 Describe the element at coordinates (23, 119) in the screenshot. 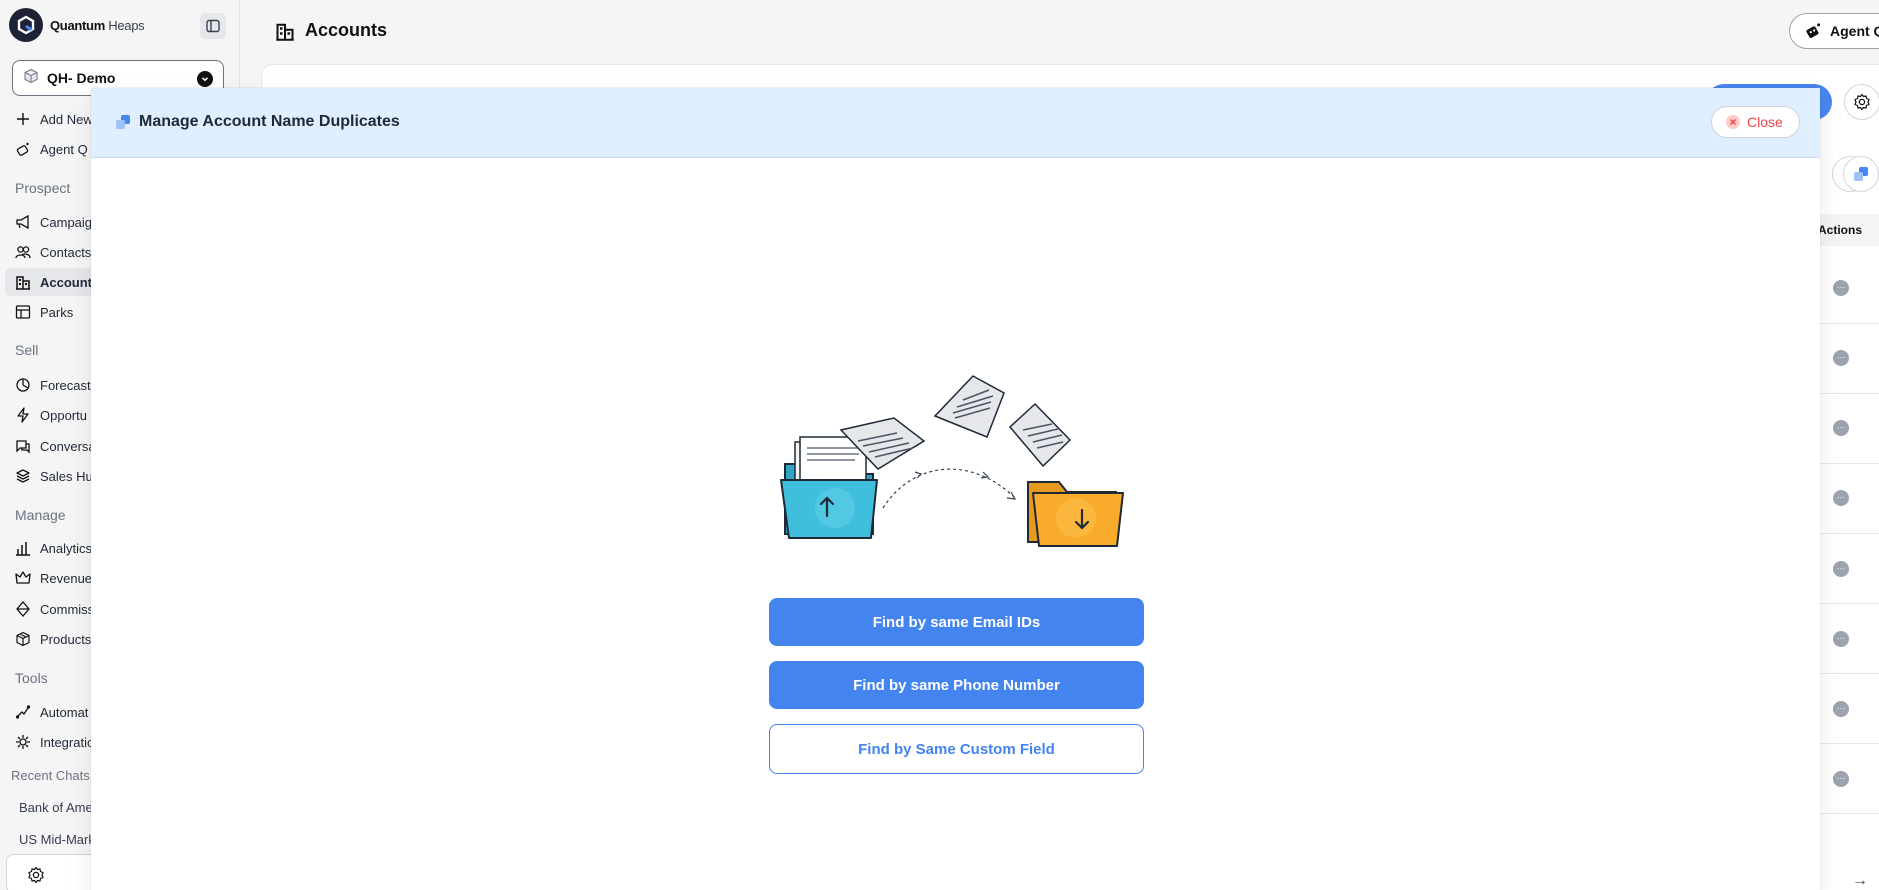

I see `plus-icon` at that location.